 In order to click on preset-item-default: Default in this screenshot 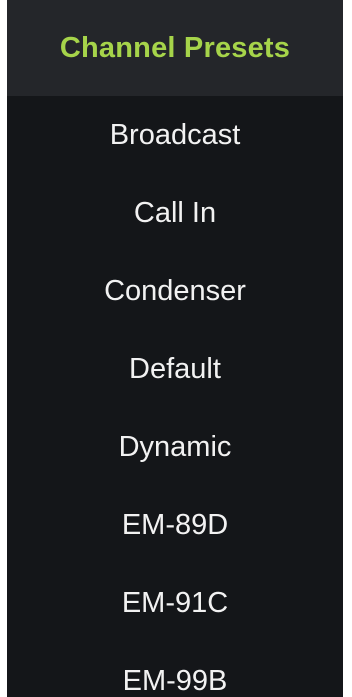, I will do `click(175, 369)`.